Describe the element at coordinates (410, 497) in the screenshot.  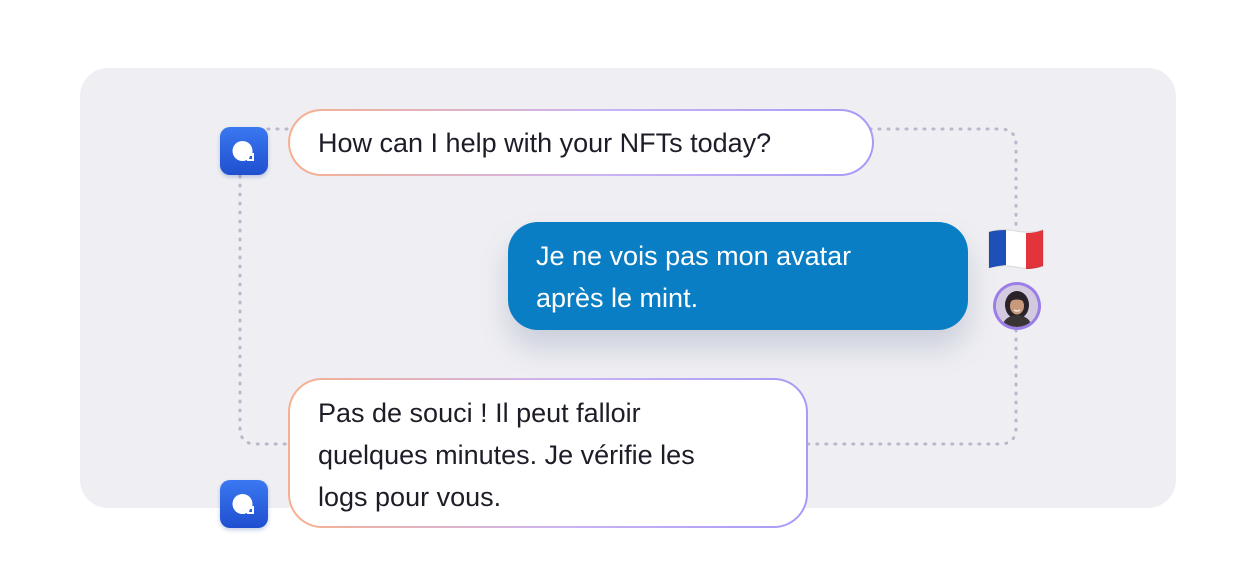
I see `bot-message-line: logs pour vous.` at that location.